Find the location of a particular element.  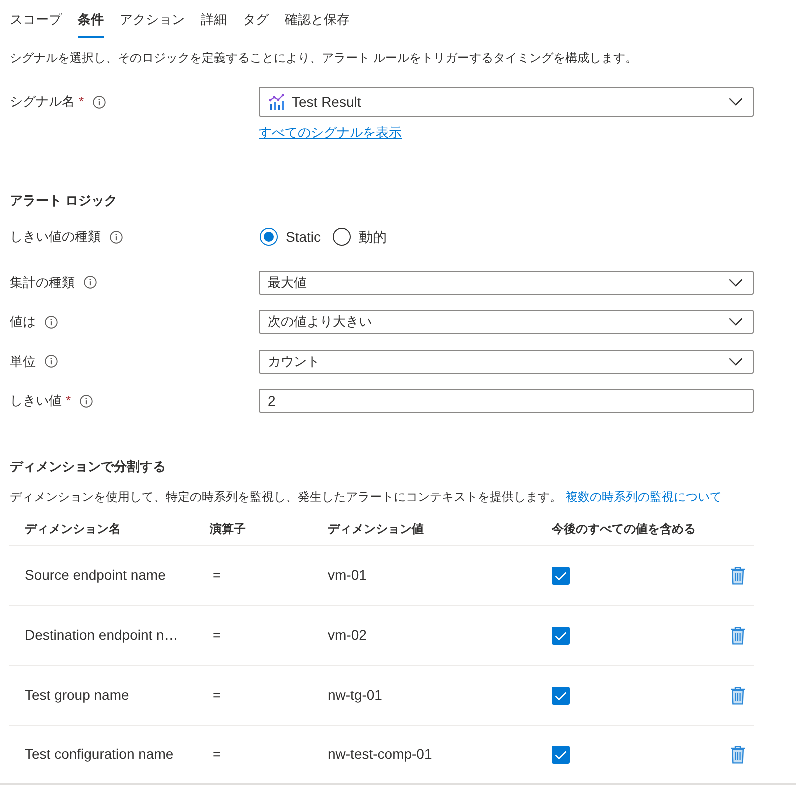

link: すべてのシグナルを表示 is located at coordinates (330, 132).